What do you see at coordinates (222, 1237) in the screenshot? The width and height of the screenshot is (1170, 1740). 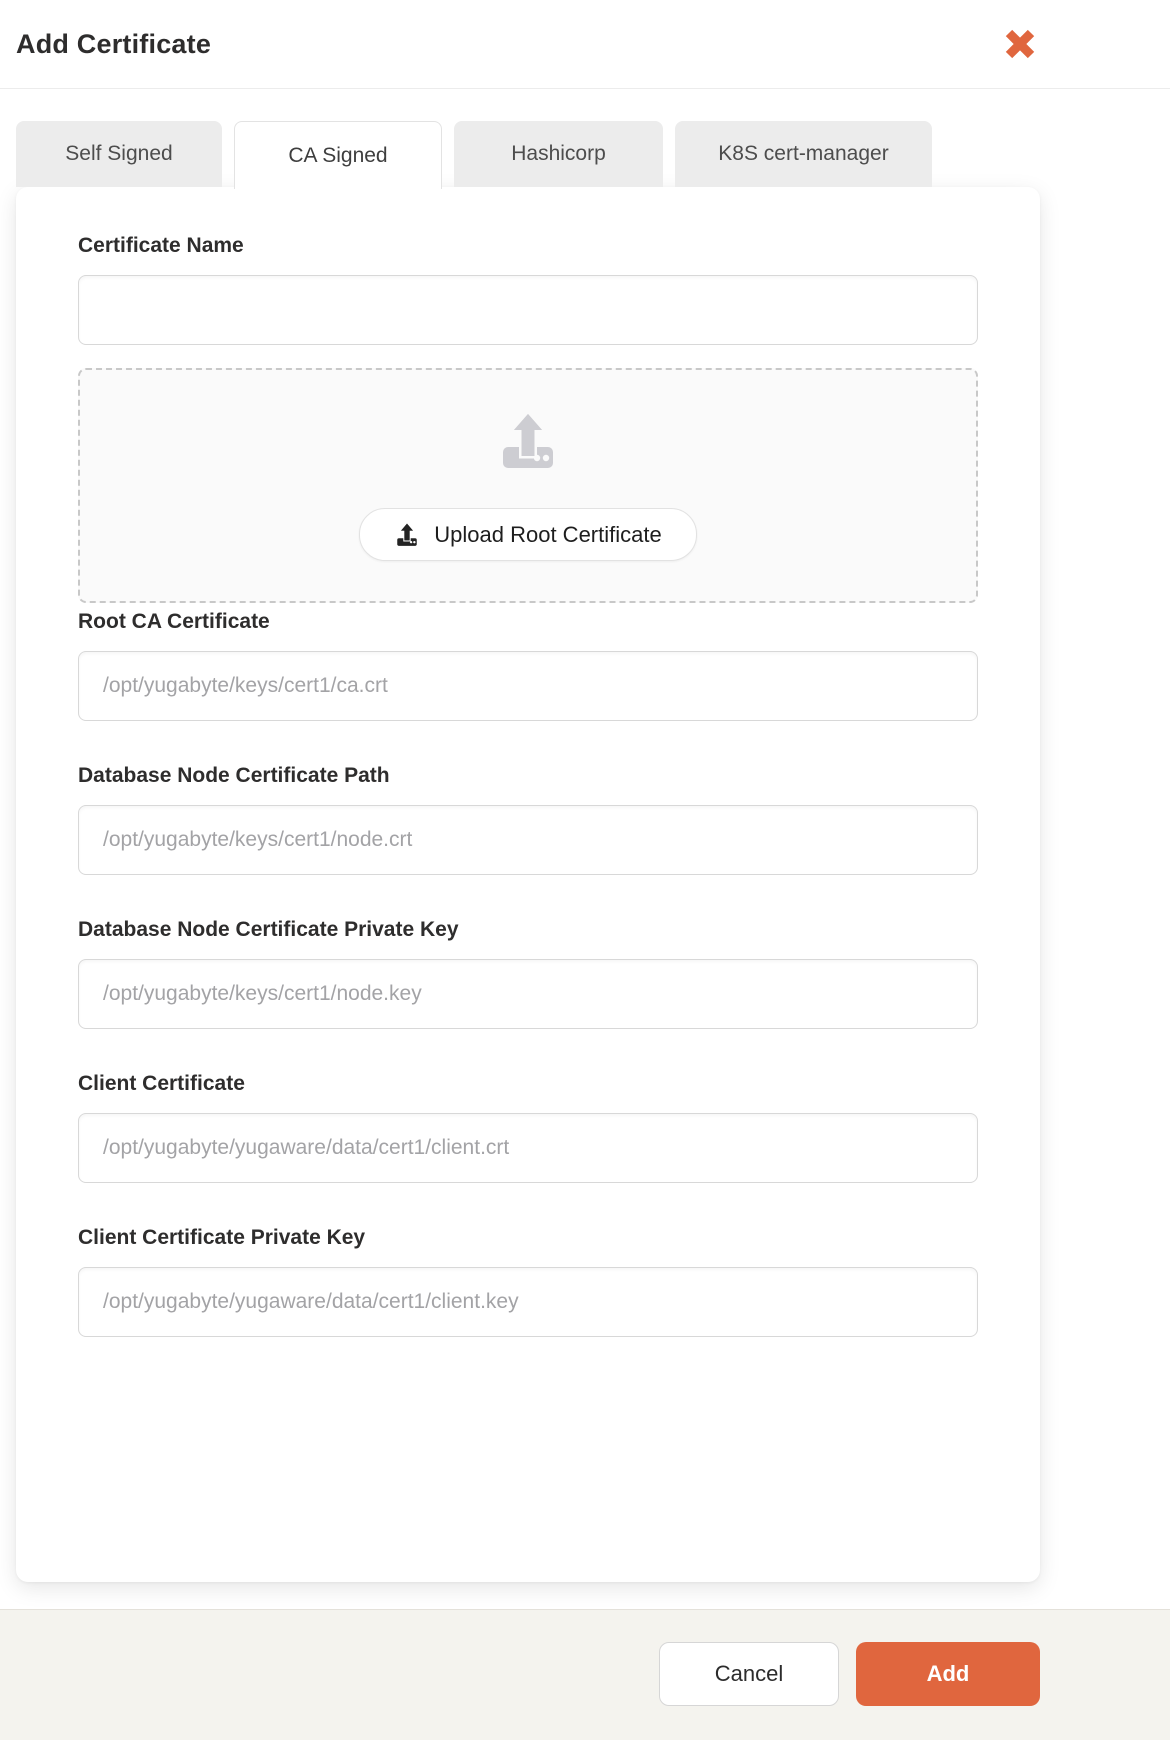 I see `client-certificate-private-key-label: Client Certificate Private Key` at bounding box center [222, 1237].